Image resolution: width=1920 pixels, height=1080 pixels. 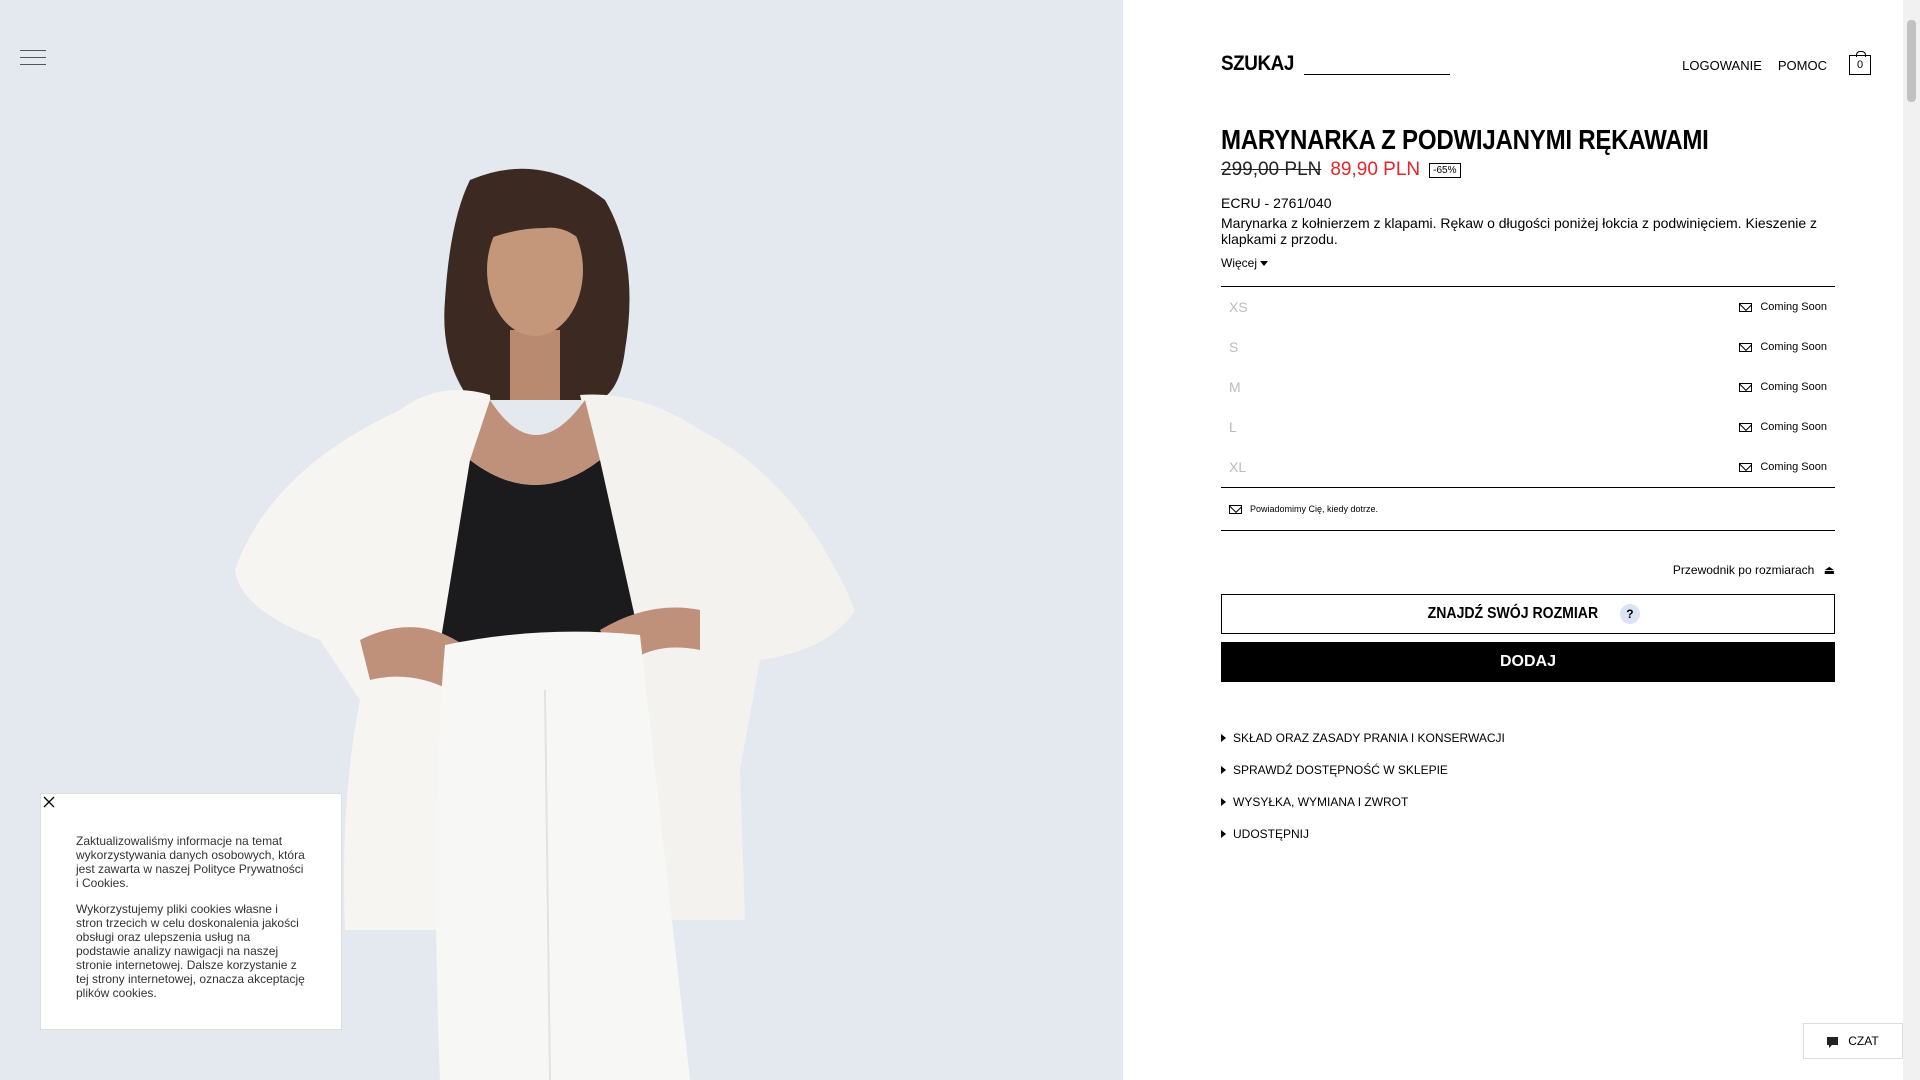 I want to click on login-link: LOGOWANIE, so click(x=1722, y=65).